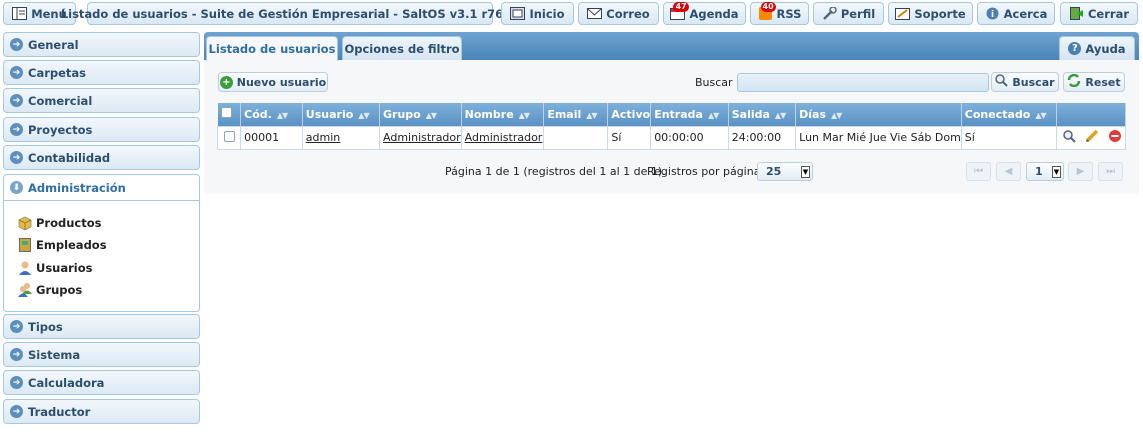 Image resolution: width=1143 pixels, height=435 pixels. I want to click on row-select-cell, so click(229, 137).